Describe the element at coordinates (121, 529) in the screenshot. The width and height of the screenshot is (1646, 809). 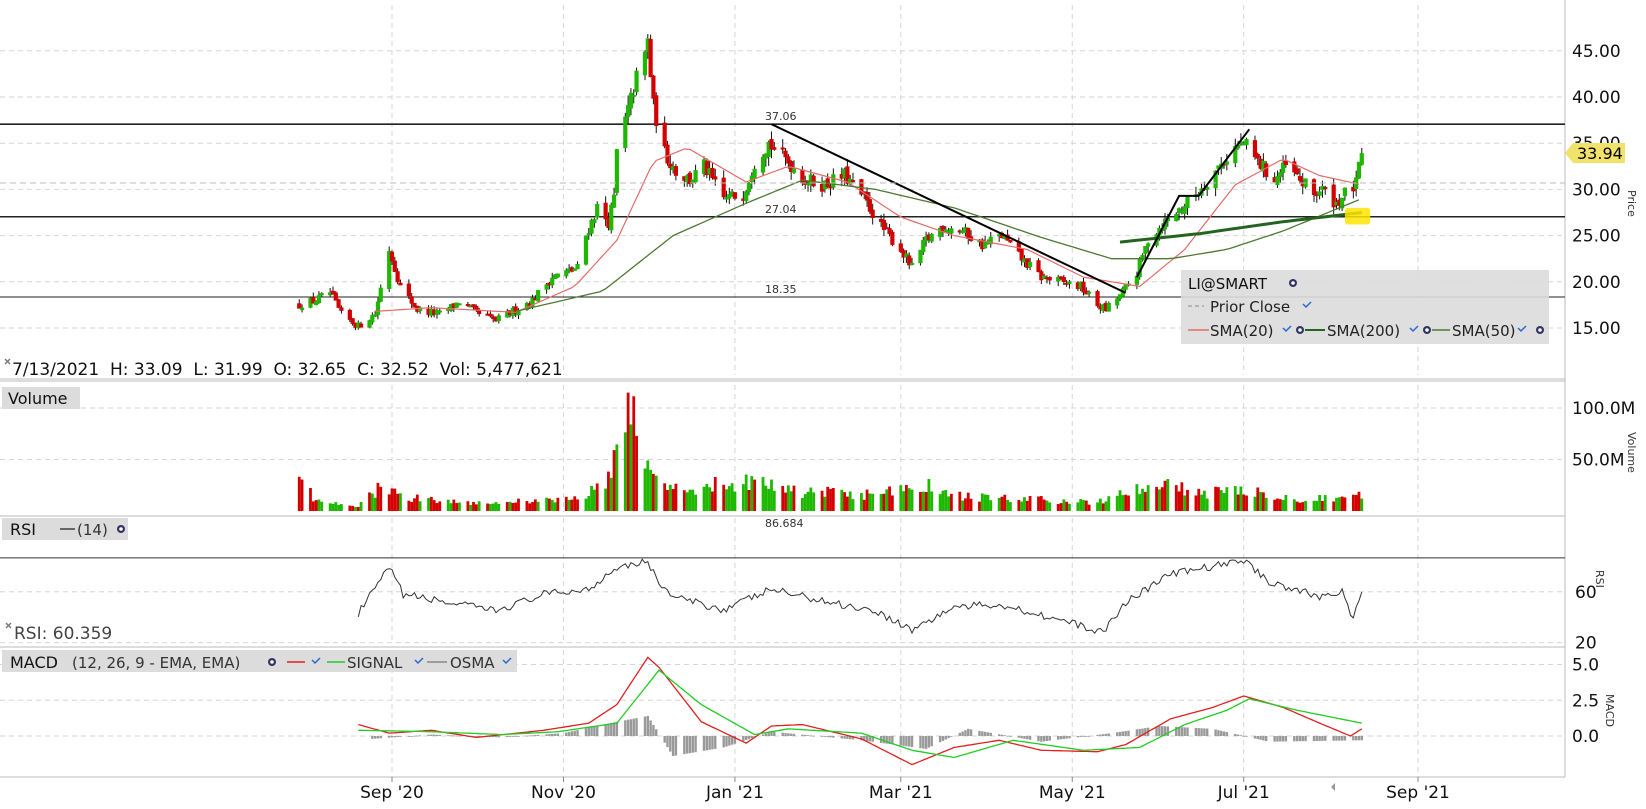
I see `rsi-settings-icon` at that location.